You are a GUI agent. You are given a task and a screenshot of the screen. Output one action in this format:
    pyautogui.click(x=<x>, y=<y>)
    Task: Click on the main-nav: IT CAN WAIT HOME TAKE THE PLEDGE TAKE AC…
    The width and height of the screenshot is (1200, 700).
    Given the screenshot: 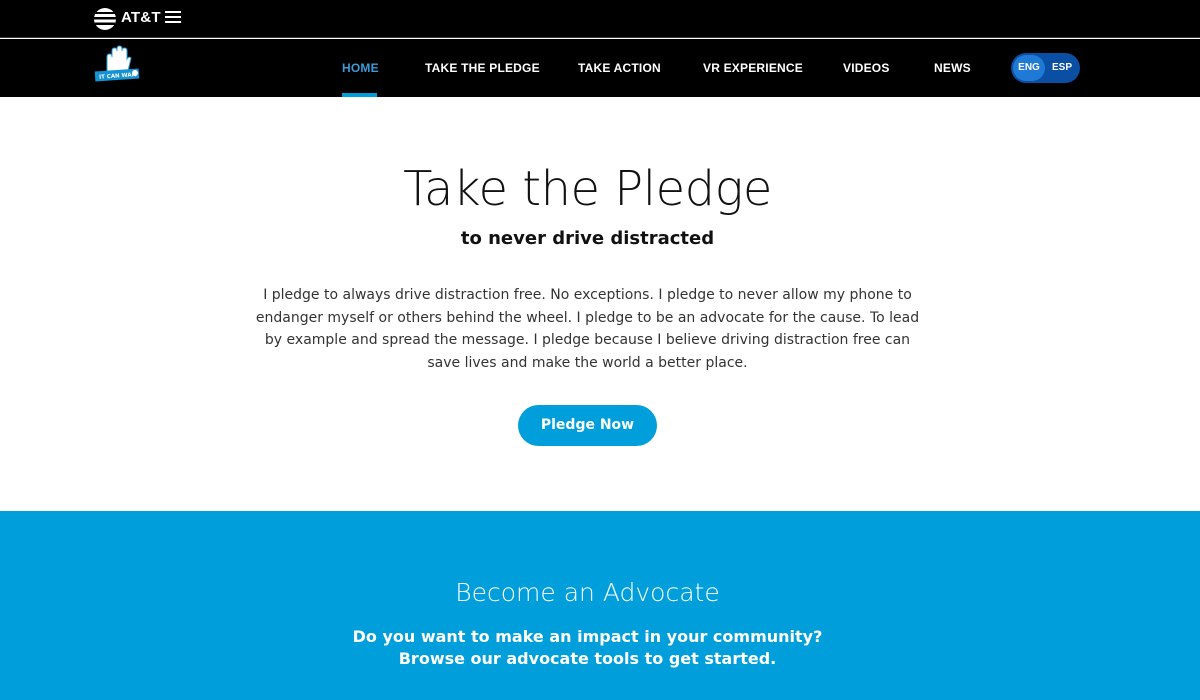 What is the action you would take?
    pyautogui.click(x=600, y=68)
    